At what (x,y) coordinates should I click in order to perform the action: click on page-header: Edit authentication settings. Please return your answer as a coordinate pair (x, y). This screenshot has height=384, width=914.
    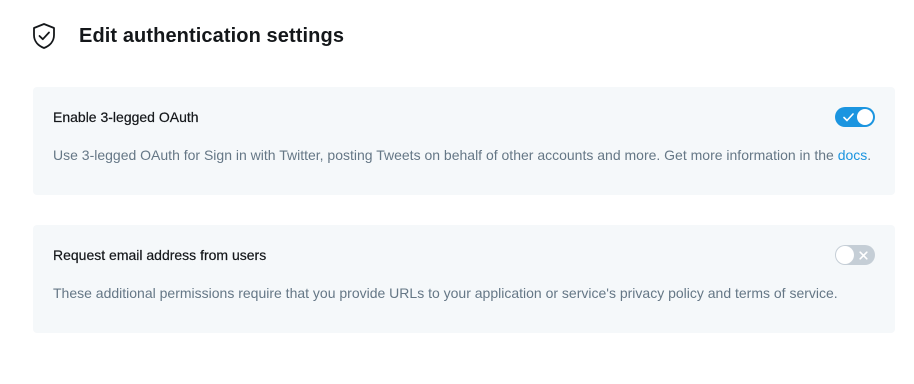
    Looking at the image, I should click on (187, 36).